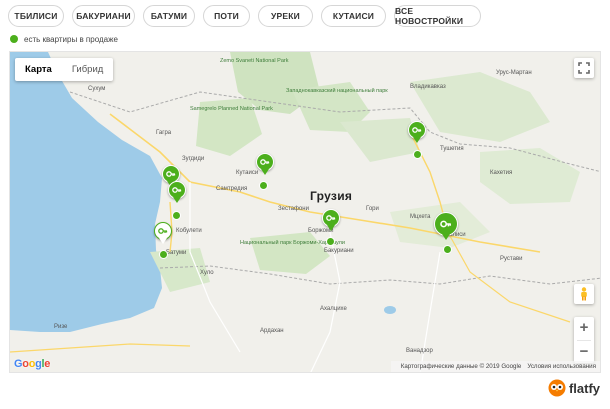 This screenshot has width=610, height=409. I want to click on marker-tbilisi, so click(446, 226).